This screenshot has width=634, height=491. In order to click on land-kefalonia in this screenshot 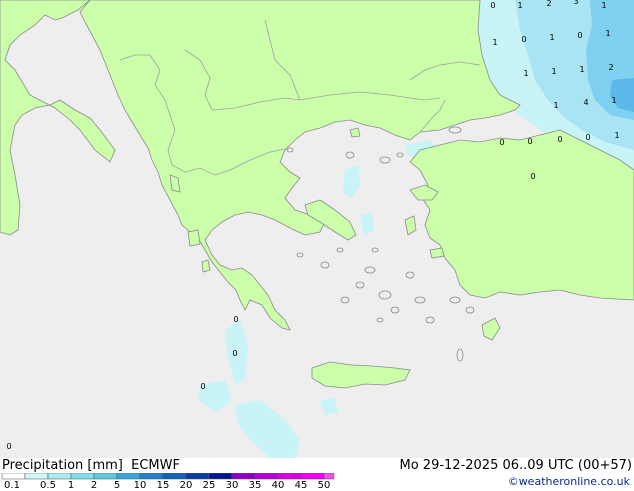, I will do `click(194, 238)`.